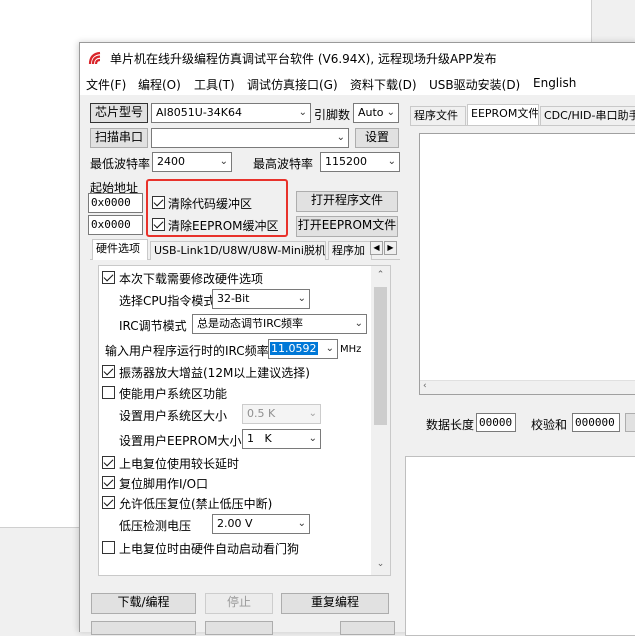  Describe the element at coordinates (474, 84) in the screenshot. I see `menu-usb-driver: USB驱动安装(D)` at that location.